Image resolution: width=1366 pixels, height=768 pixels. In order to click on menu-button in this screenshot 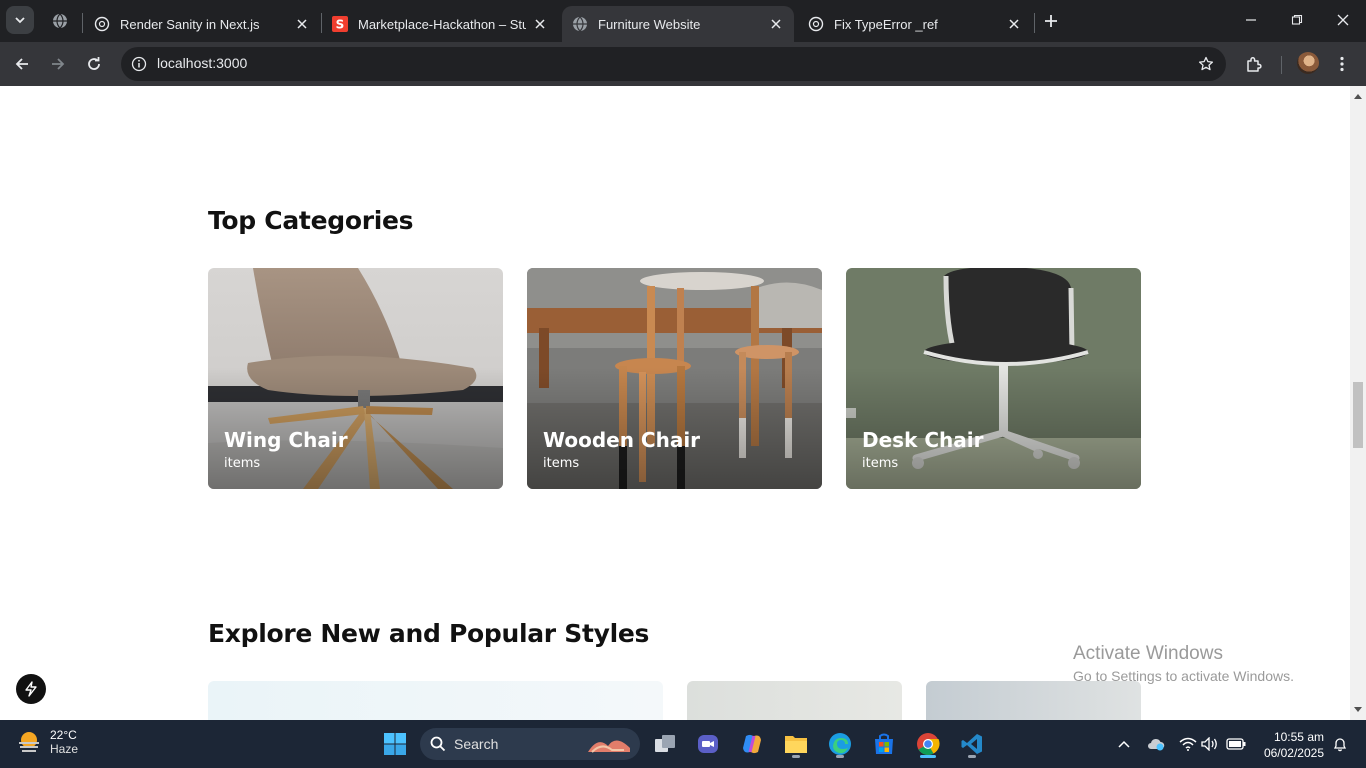, I will do `click(1342, 64)`.